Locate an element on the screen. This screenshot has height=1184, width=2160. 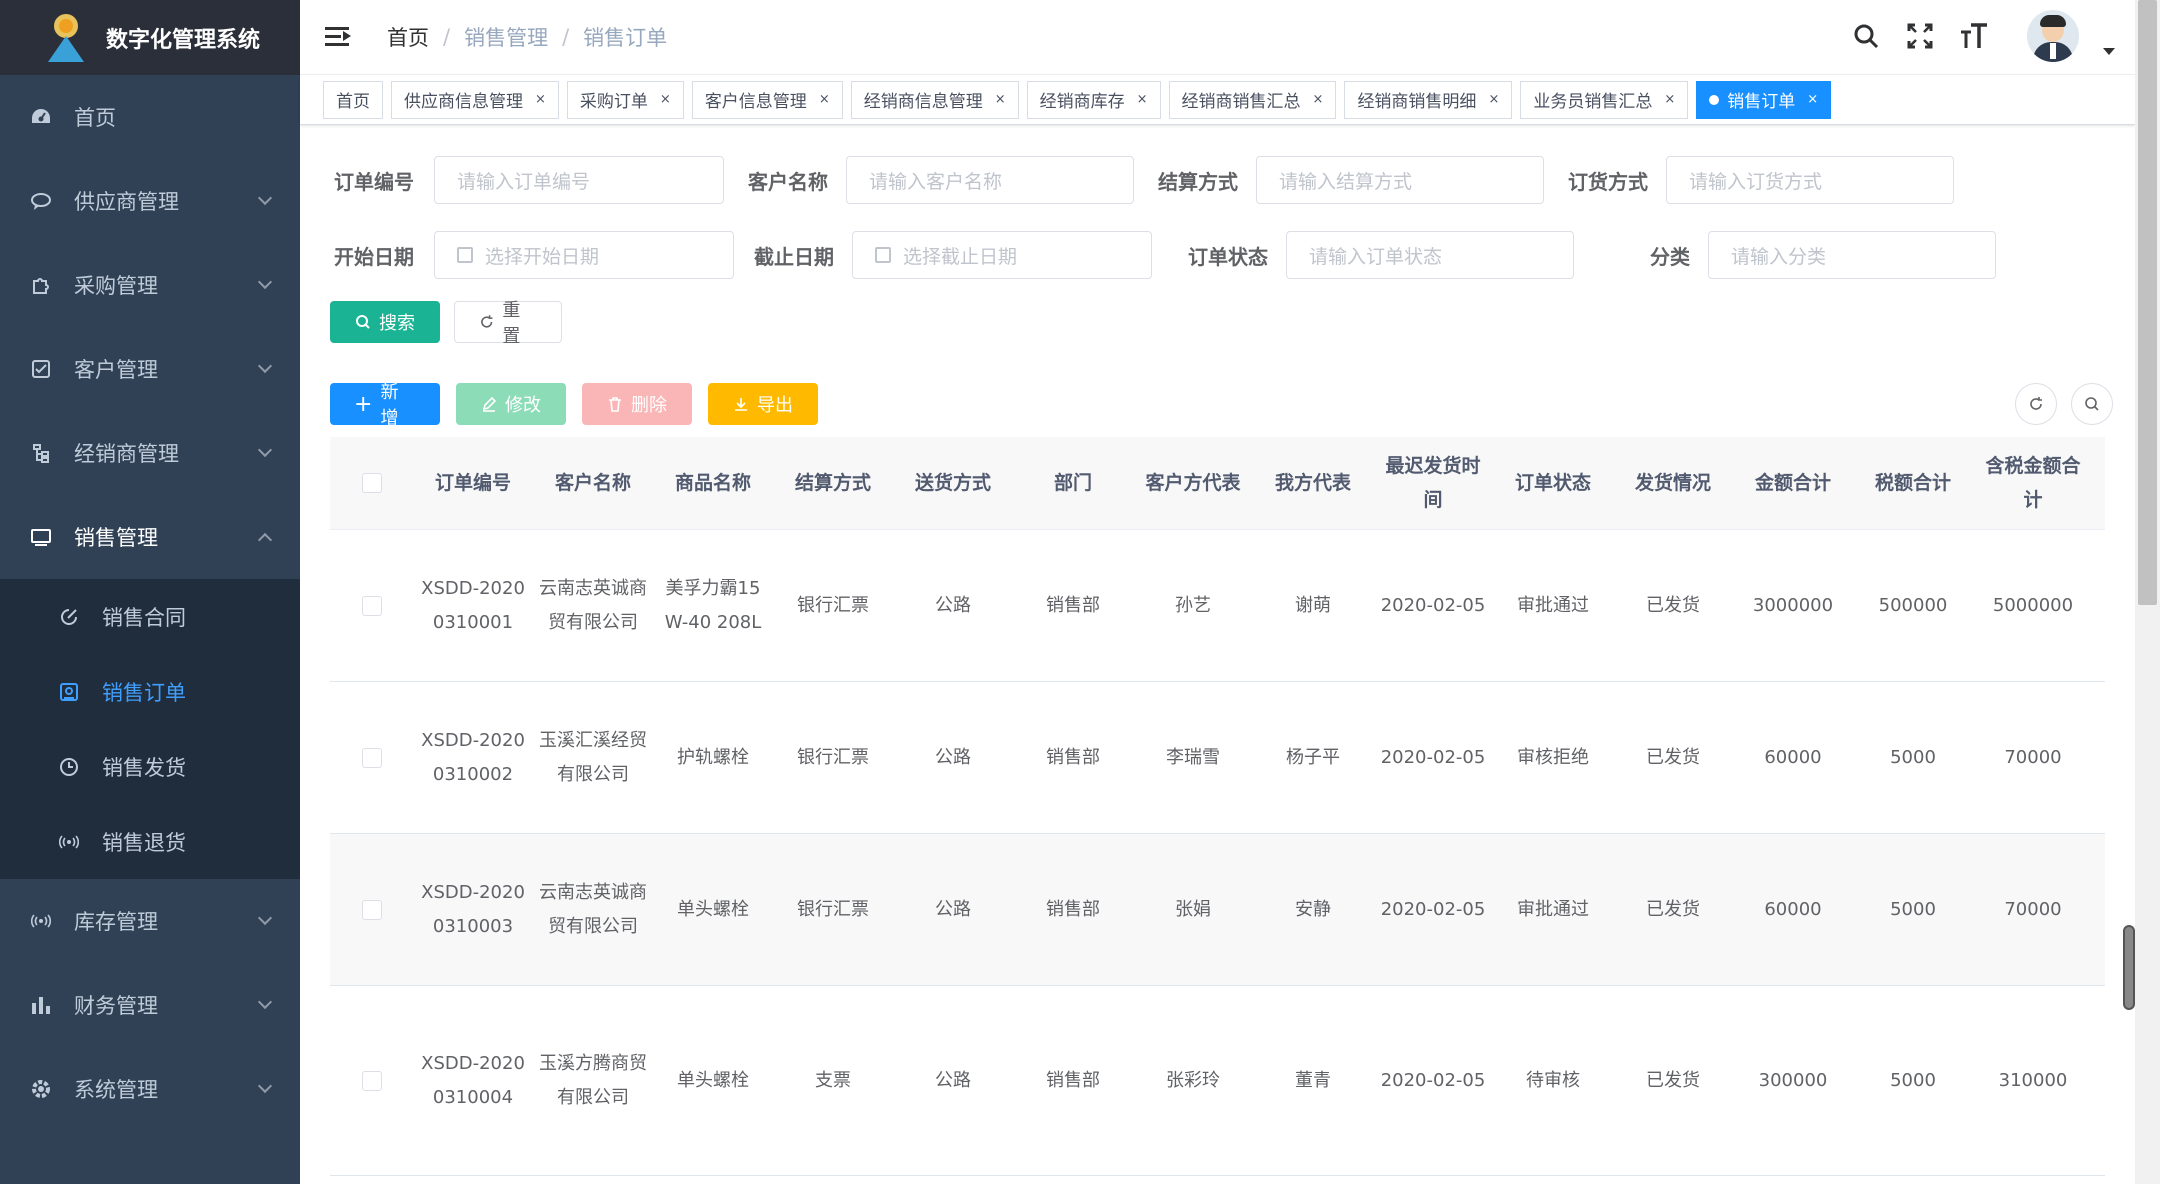
end-date-picker: 选择截止日期 is located at coordinates (1002, 255).